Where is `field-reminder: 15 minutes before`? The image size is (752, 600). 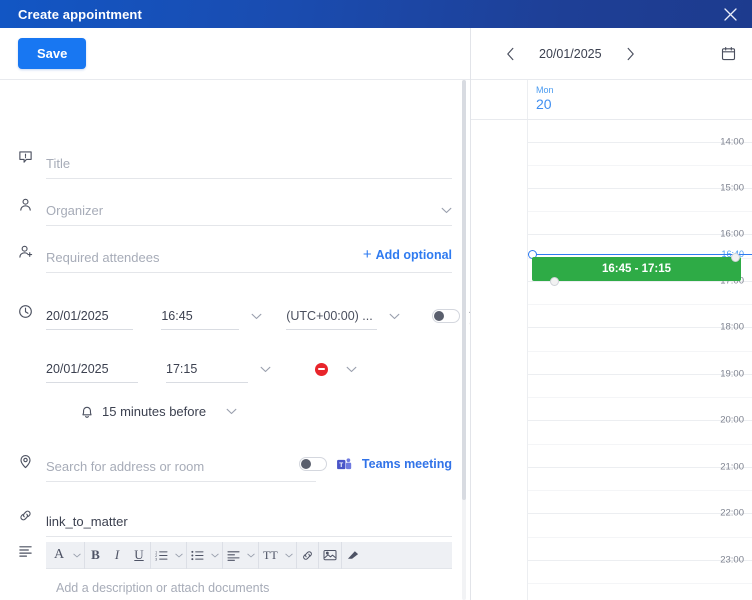
field-reminder: 15 minutes before is located at coordinates (235, 411).